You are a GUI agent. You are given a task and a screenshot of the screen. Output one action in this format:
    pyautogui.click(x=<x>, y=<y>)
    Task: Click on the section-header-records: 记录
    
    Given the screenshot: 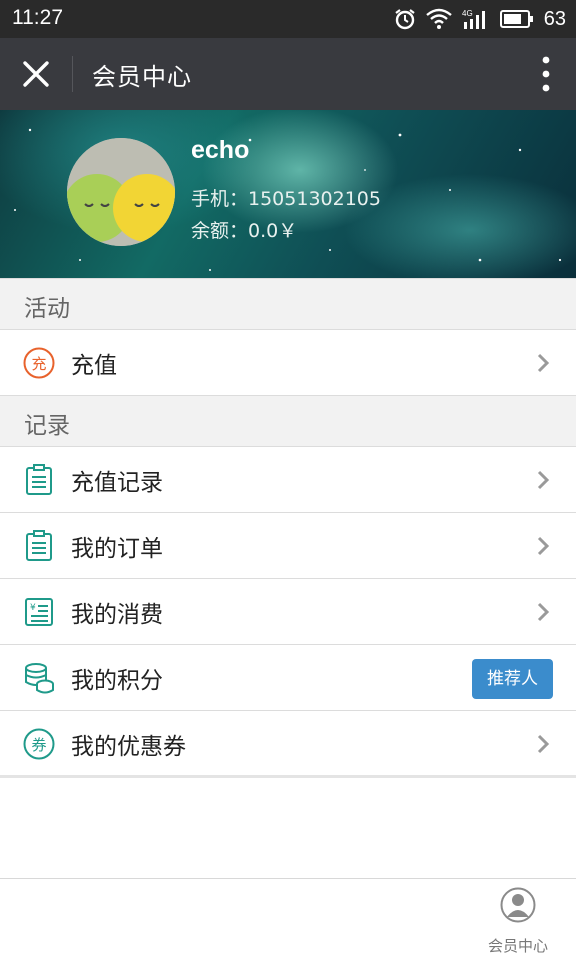 What is the action you would take?
    pyautogui.click(x=288, y=421)
    